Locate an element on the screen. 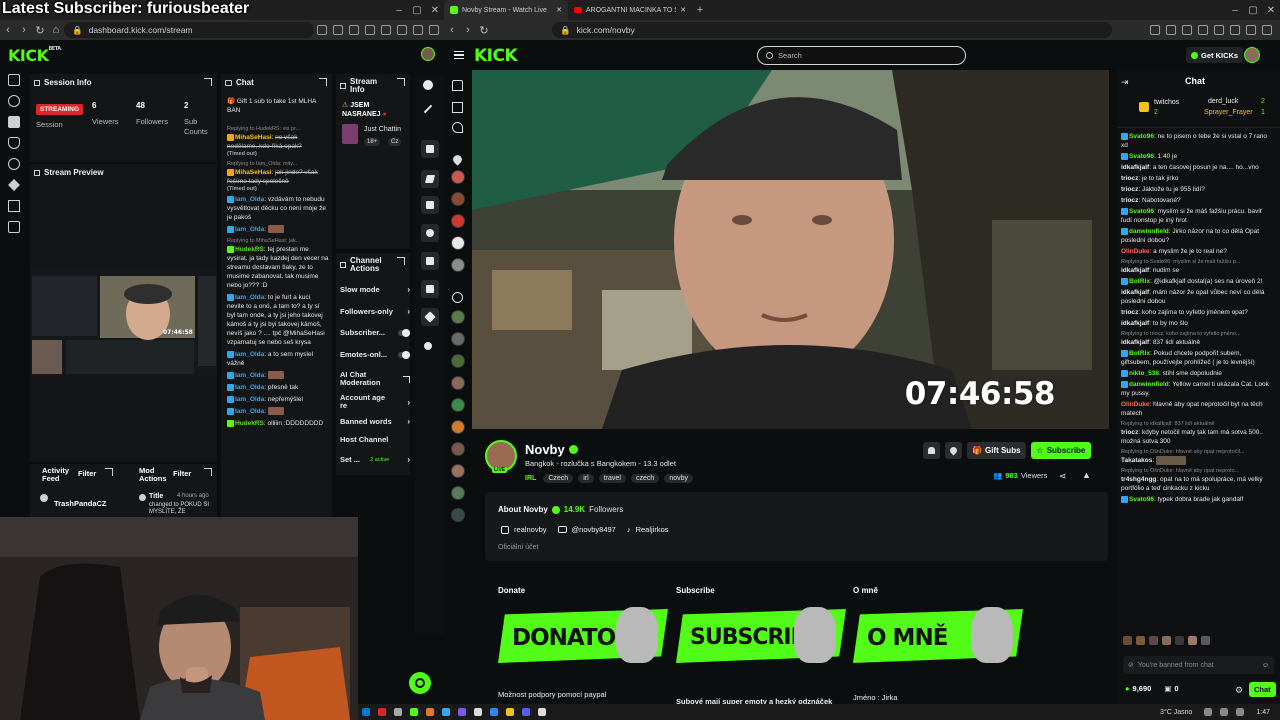 This screenshot has height=720, width=1280. broadcast-icon is located at coordinates (457, 297).